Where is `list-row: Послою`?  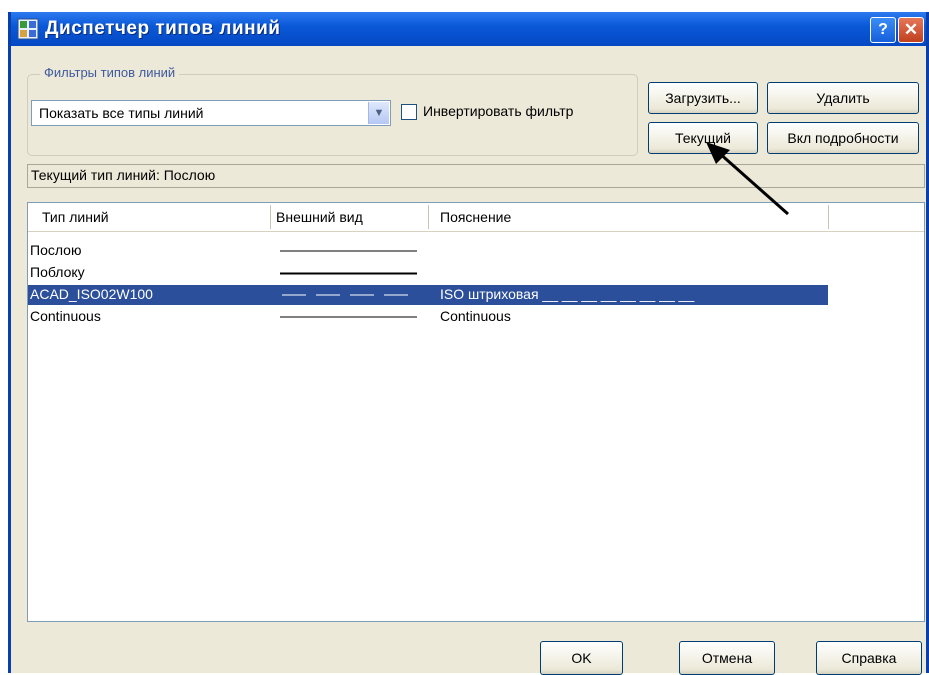
list-row: Послою is located at coordinates (428, 251).